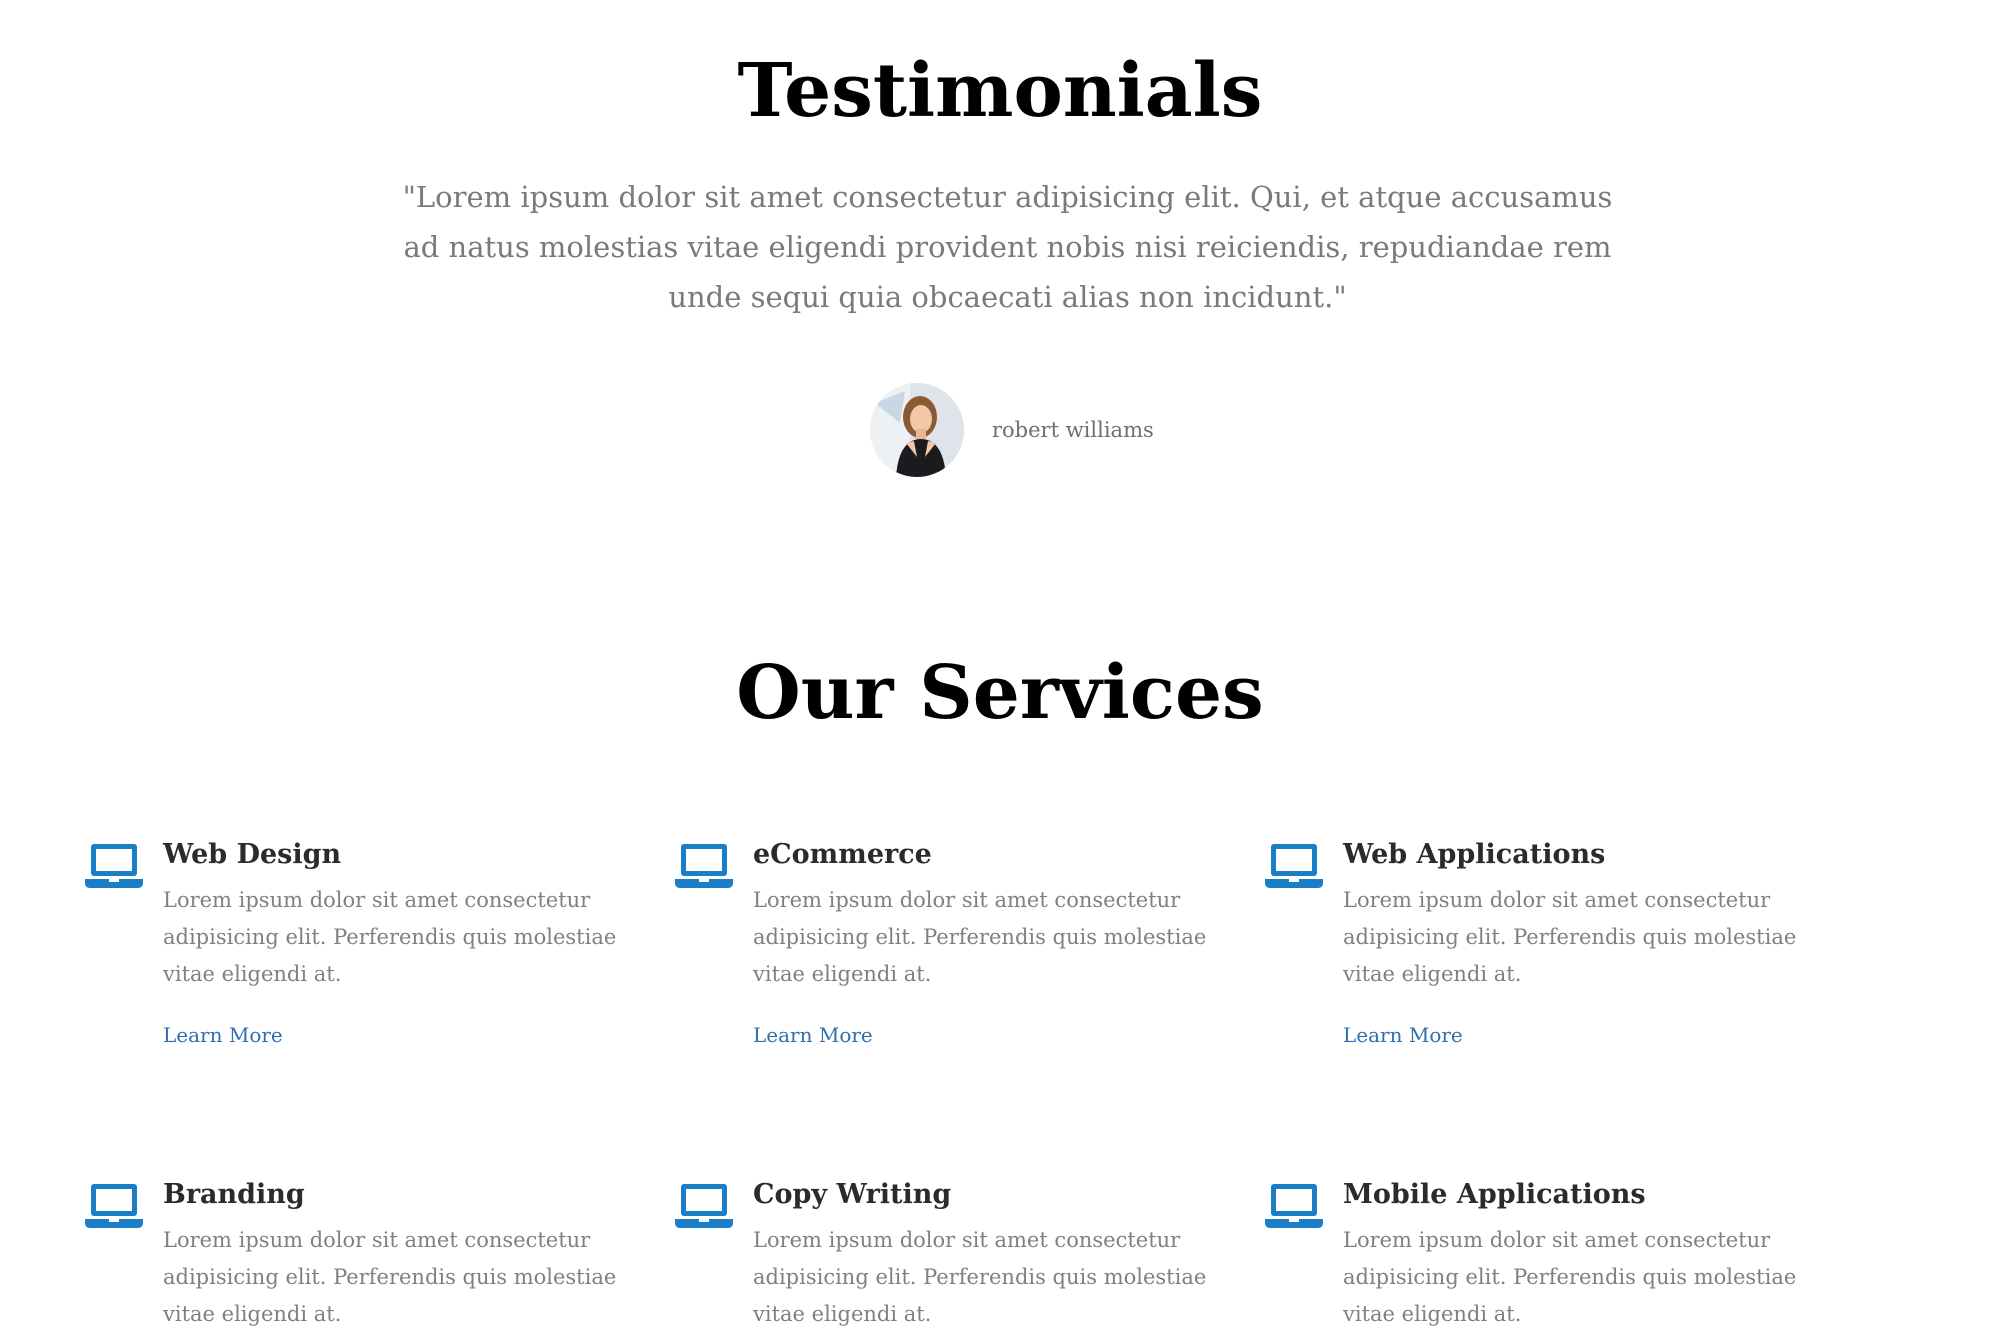  I want to click on service-title: Branding, so click(234, 1194).